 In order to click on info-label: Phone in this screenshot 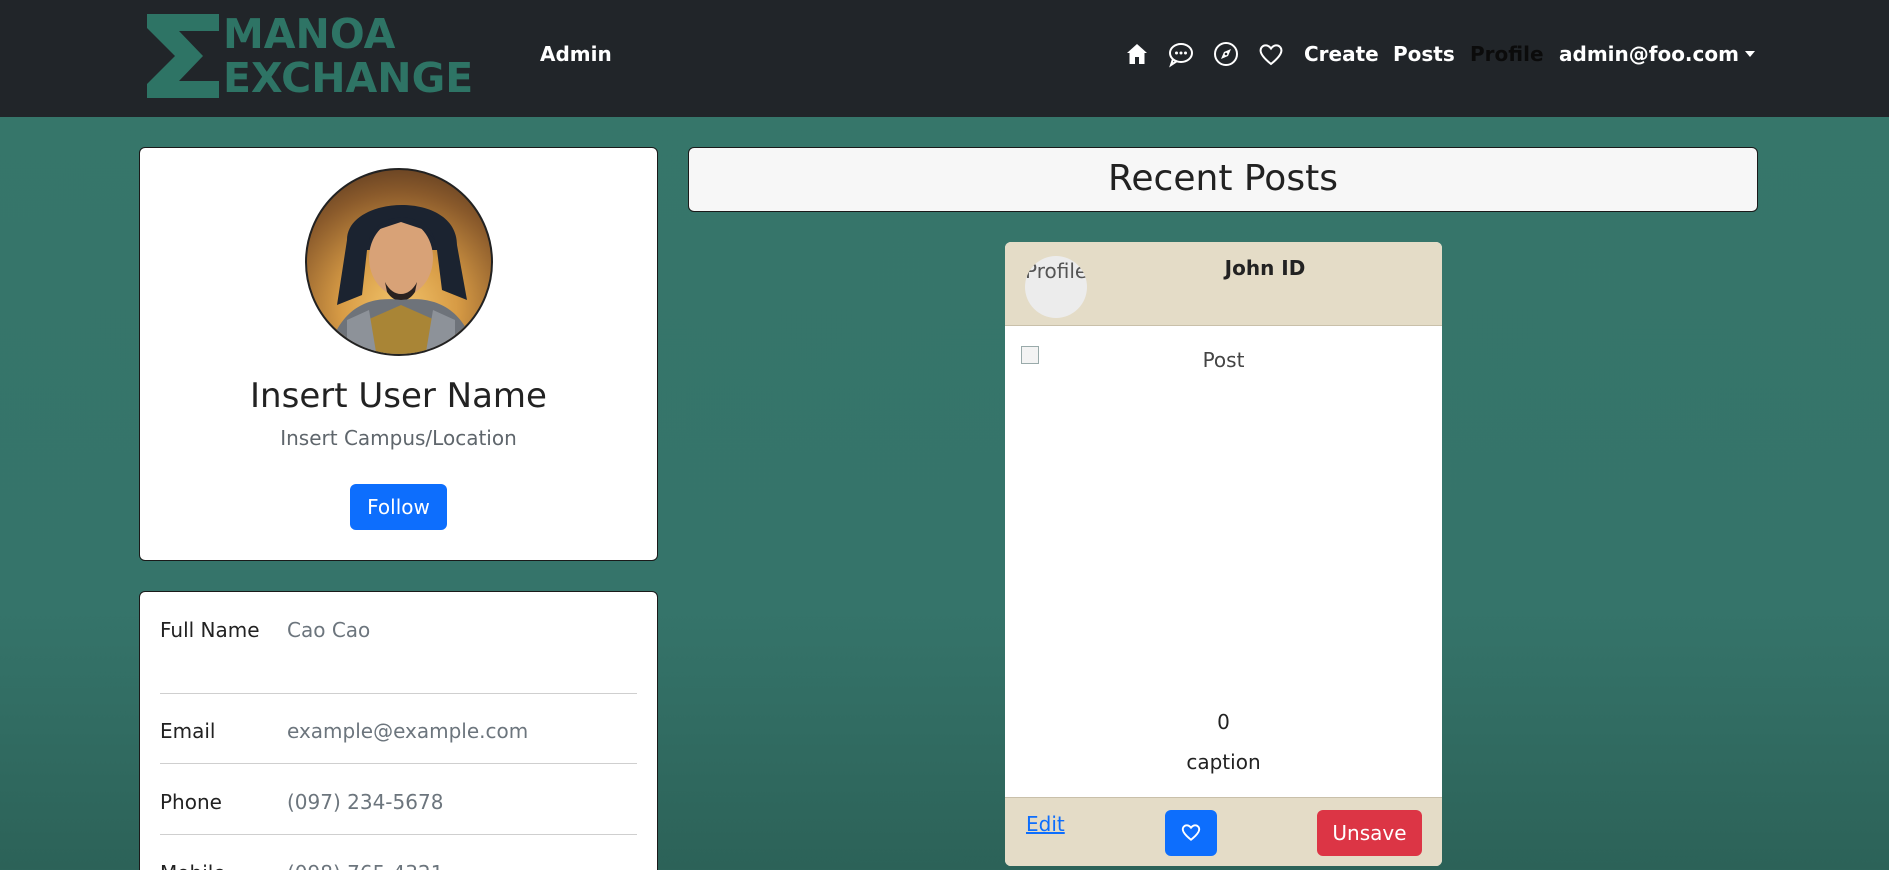, I will do `click(191, 802)`.